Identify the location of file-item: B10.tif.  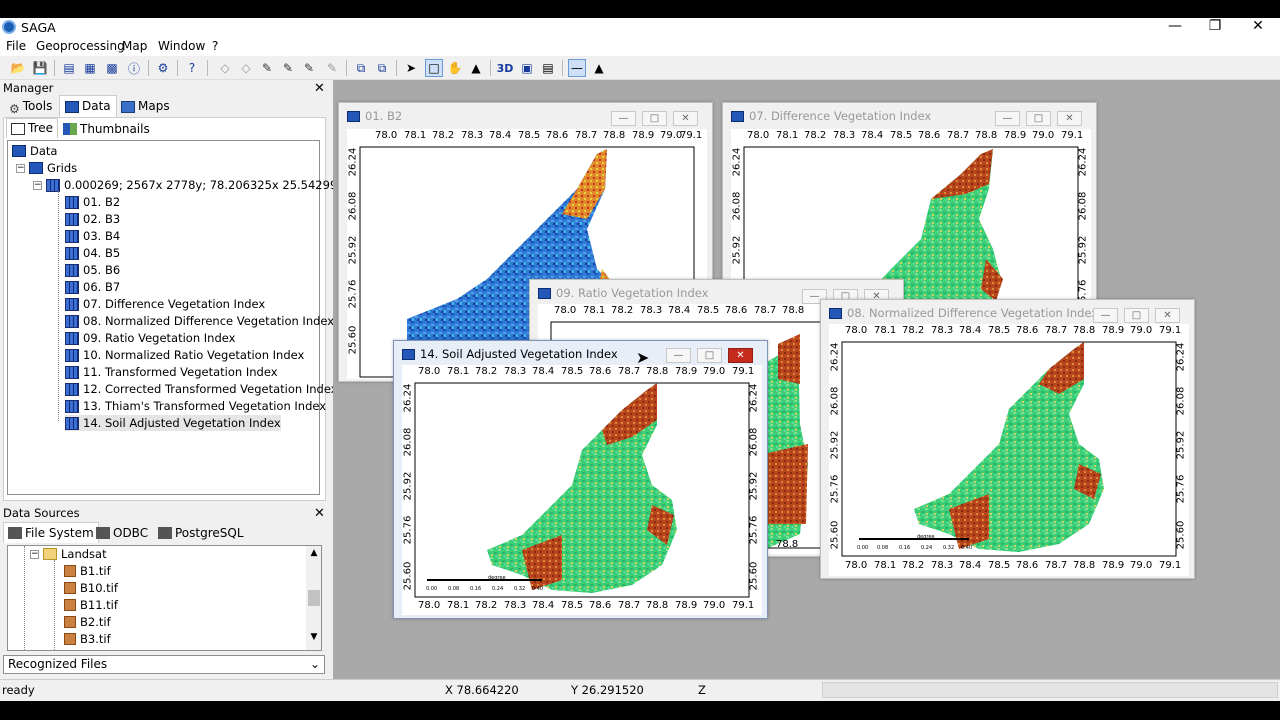
(91, 588).